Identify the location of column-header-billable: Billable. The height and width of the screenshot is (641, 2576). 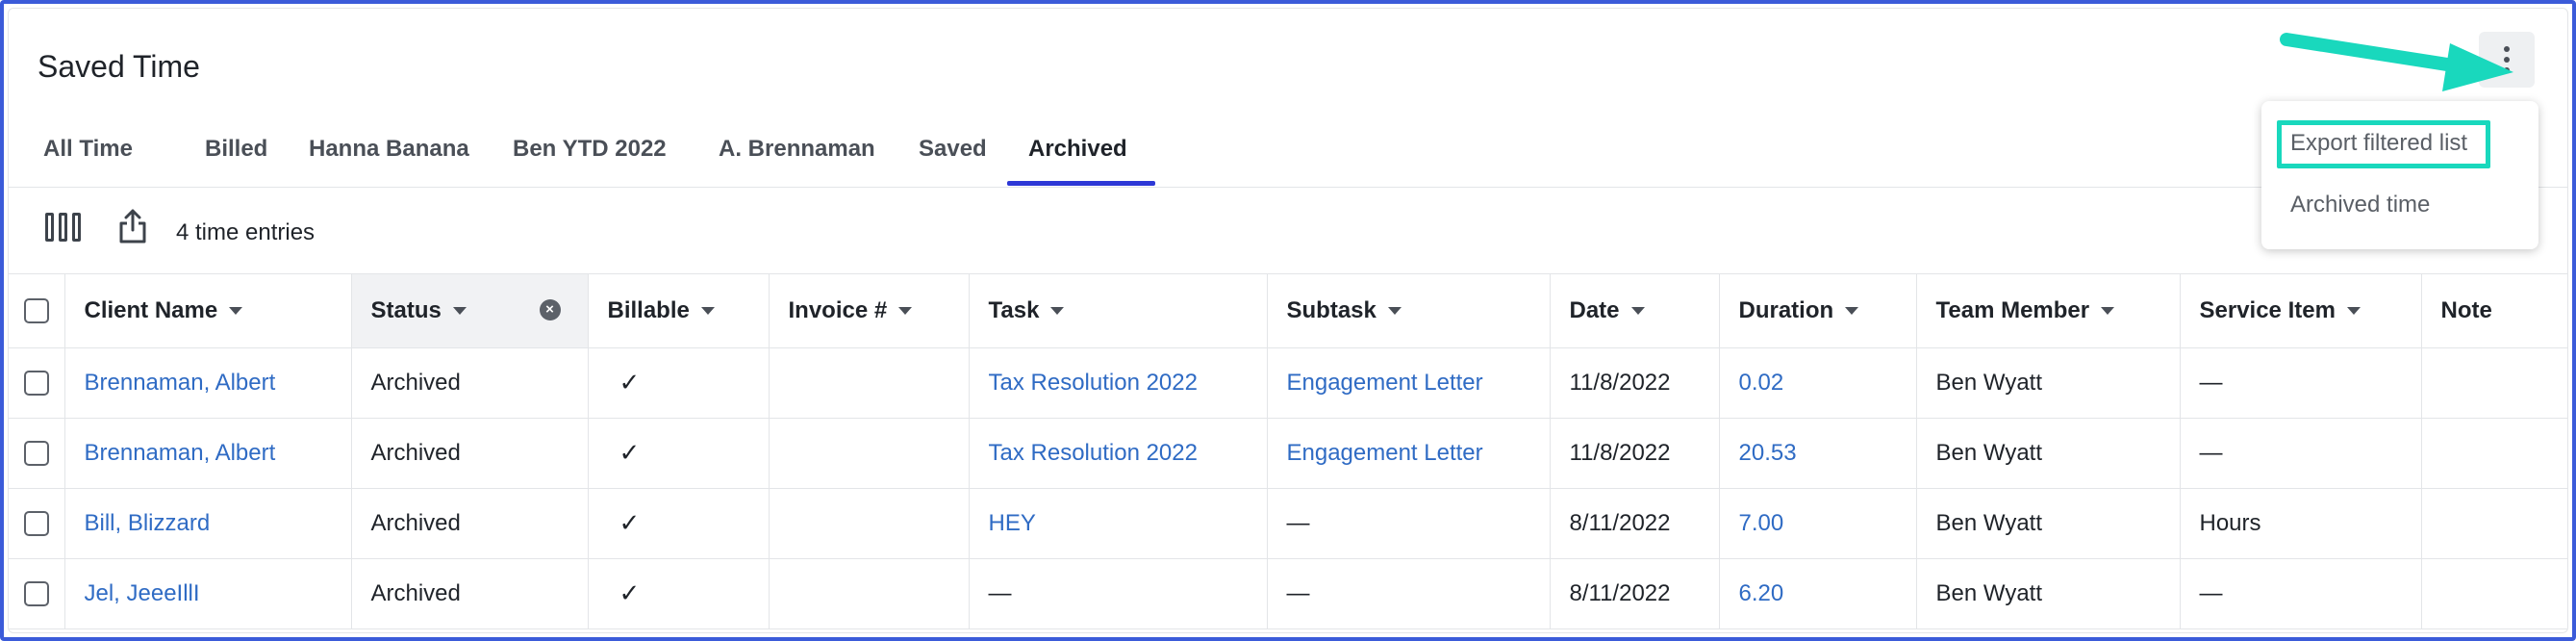
(679, 311).